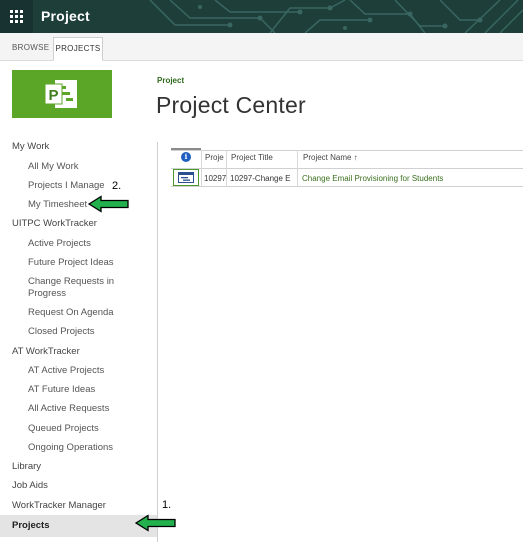 The width and height of the screenshot is (523, 542). What do you see at coordinates (46, 351) in the screenshot?
I see `nav-at-worktracker: AT WorkTracker` at bounding box center [46, 351].